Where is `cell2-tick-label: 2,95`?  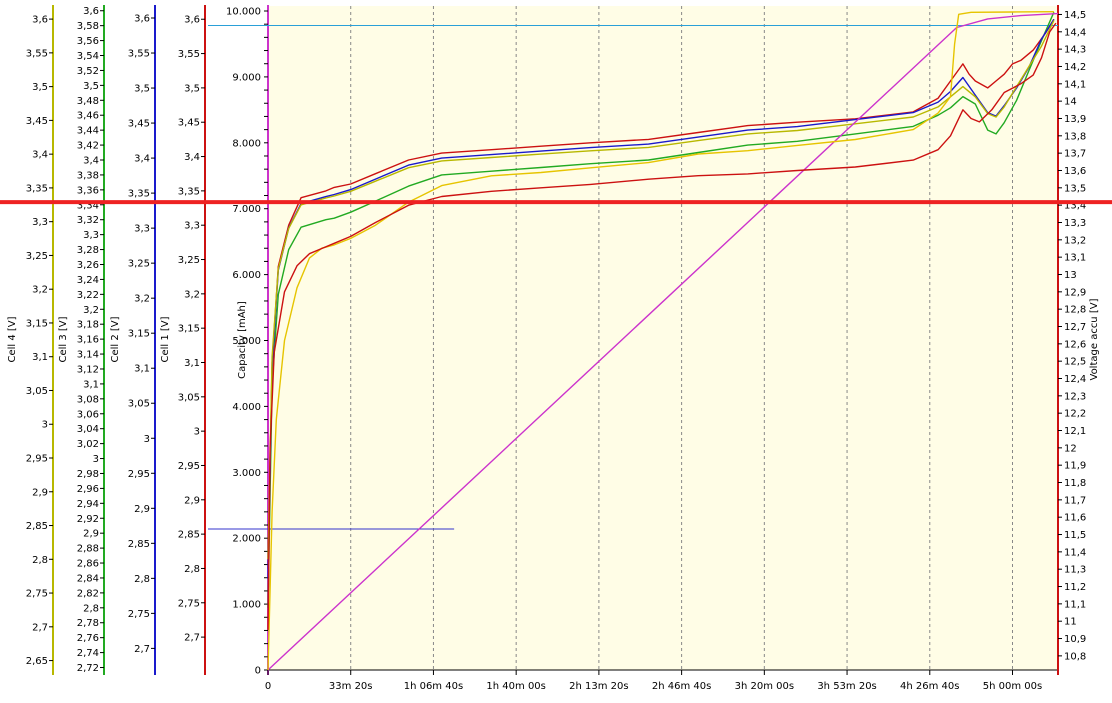 cell2-tick-label: 2,95 is located at coordinates (139, 474).